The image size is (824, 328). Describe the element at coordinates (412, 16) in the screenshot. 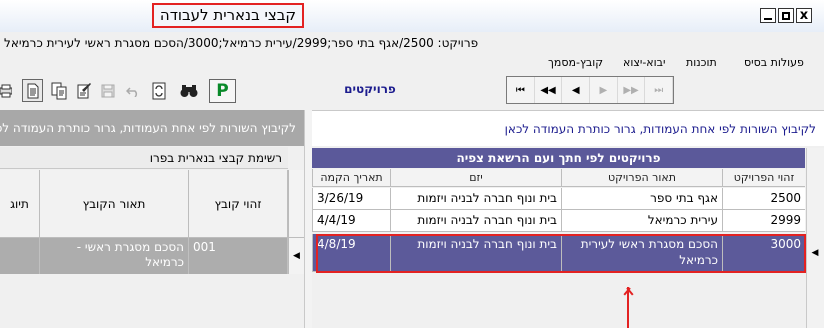

I see `title-bar` at that location.